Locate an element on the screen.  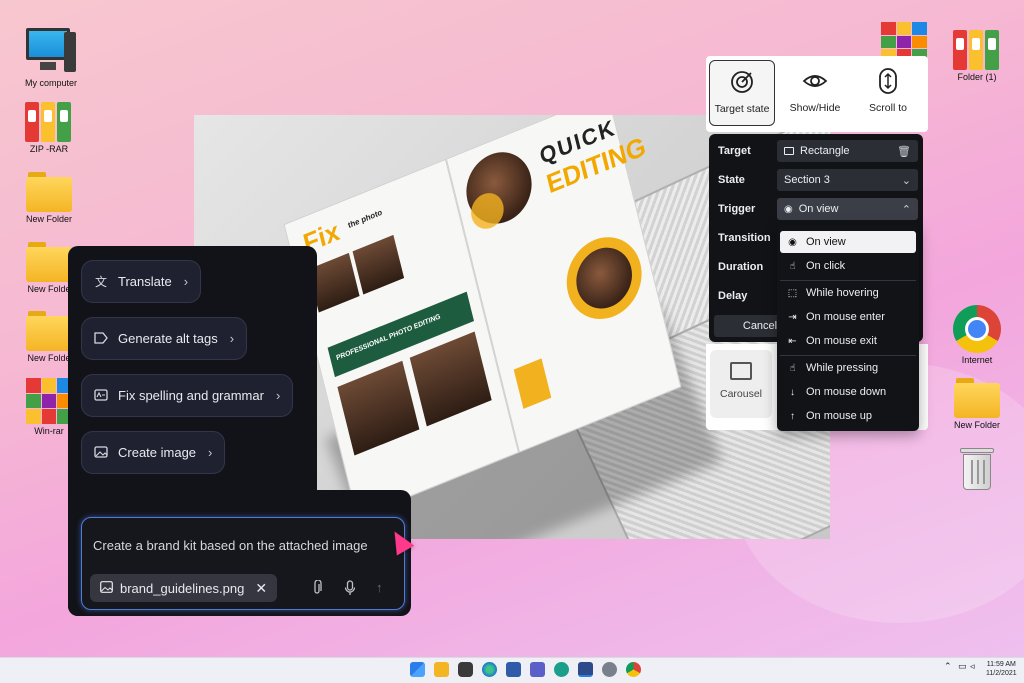
option-label: On mouse enter is located at coordinates (845, 317).